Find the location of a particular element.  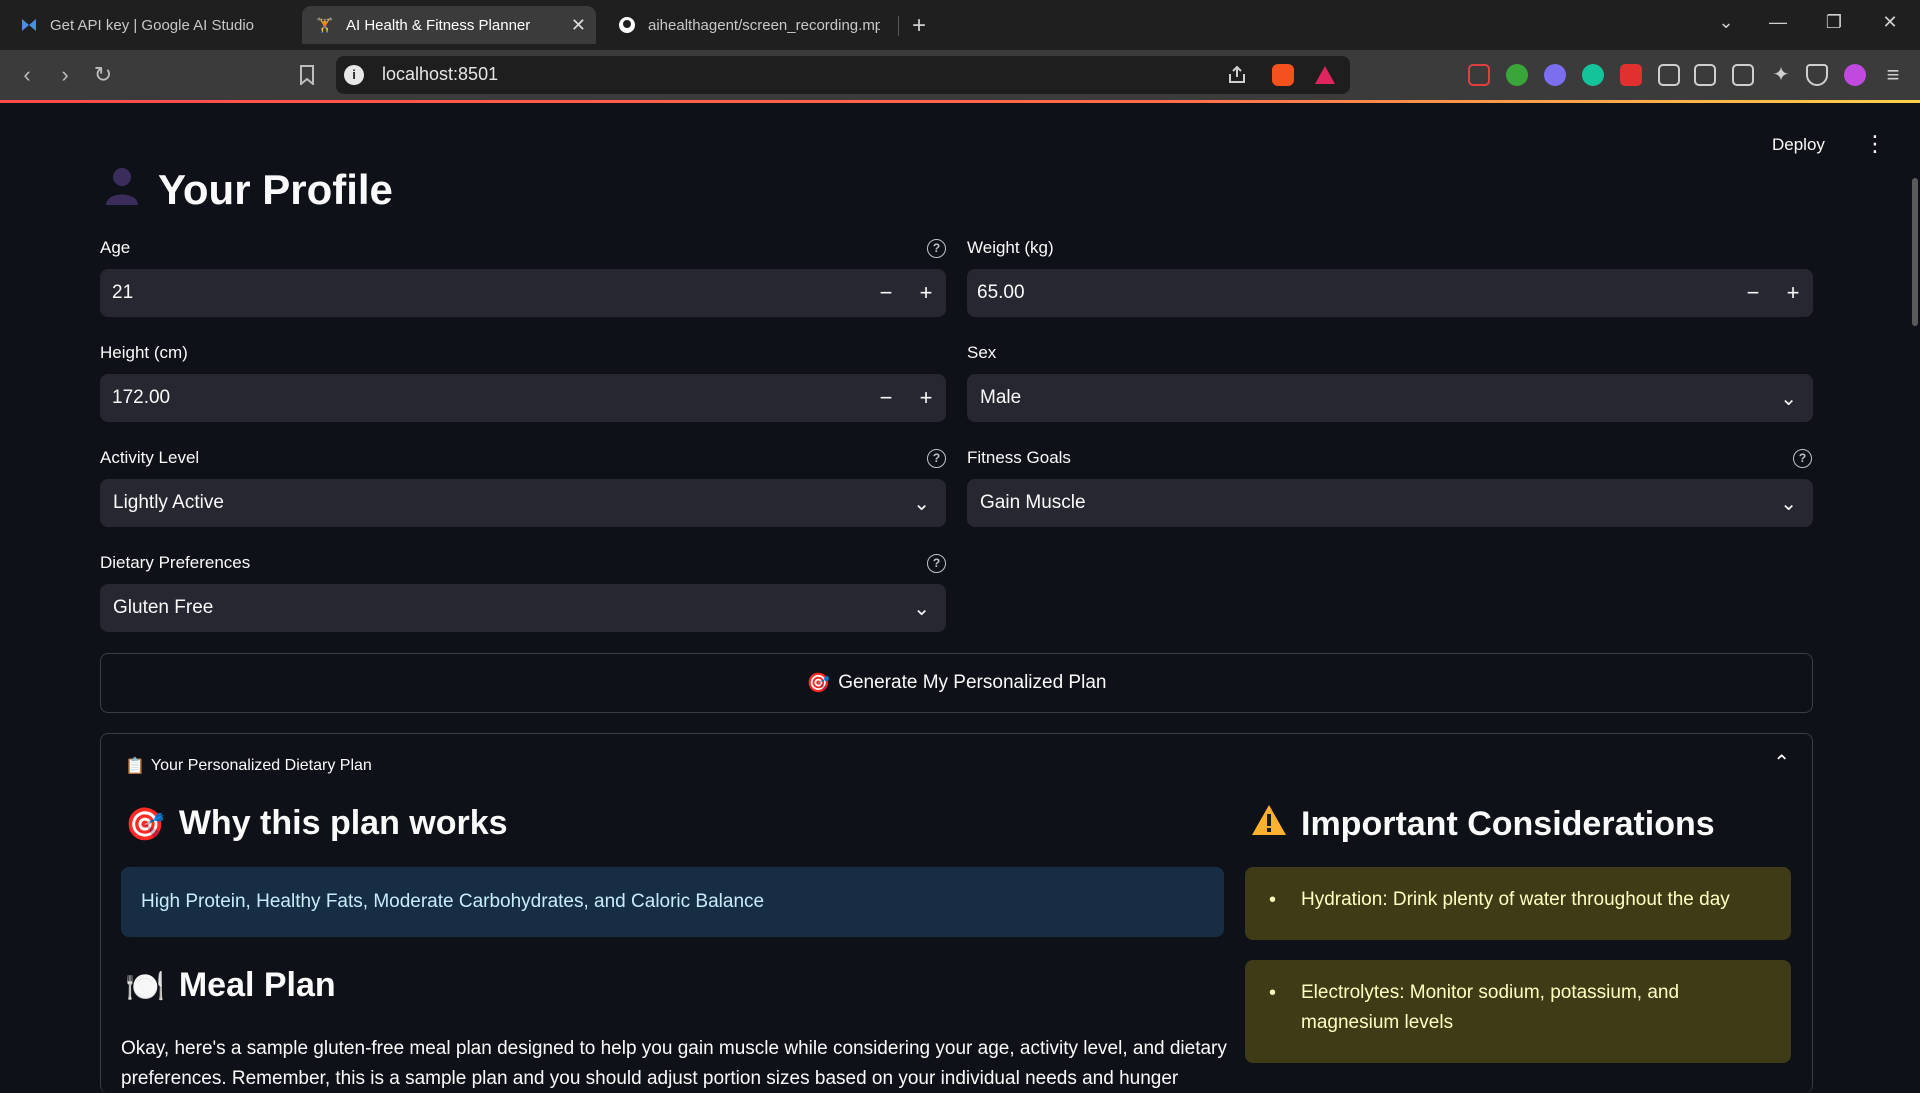

considerations-heading-text: Important Considerations is located at coordinates (1508, 823).